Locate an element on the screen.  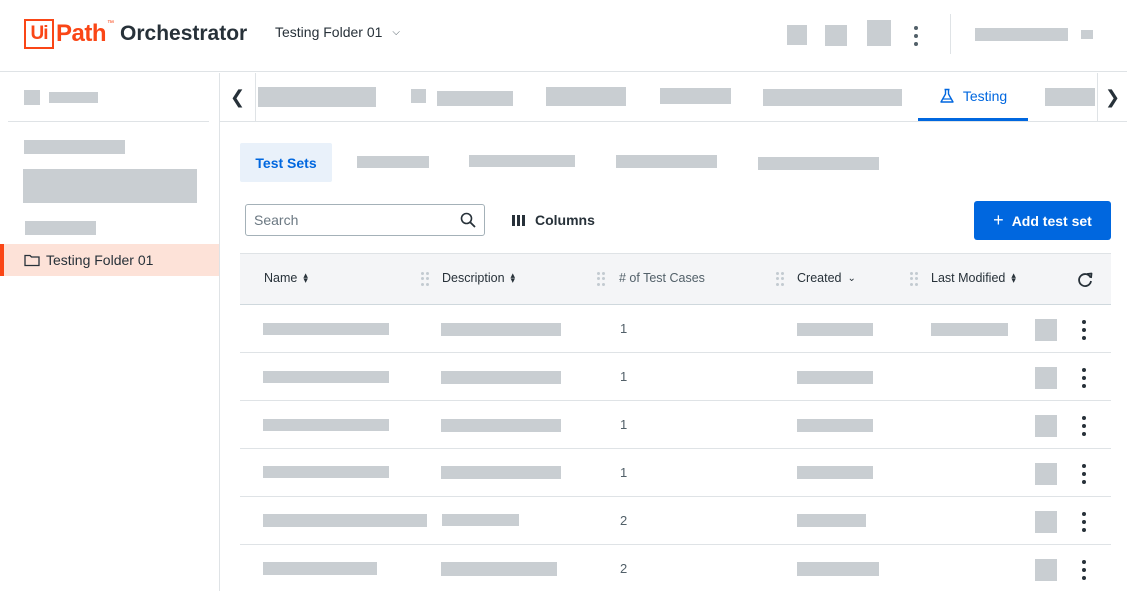
sidebar-item-label: Testing Folder 01 is located at coordinates (100, 260).